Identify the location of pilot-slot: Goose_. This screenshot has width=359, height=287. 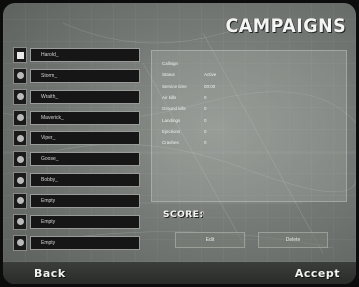
(78, 159).